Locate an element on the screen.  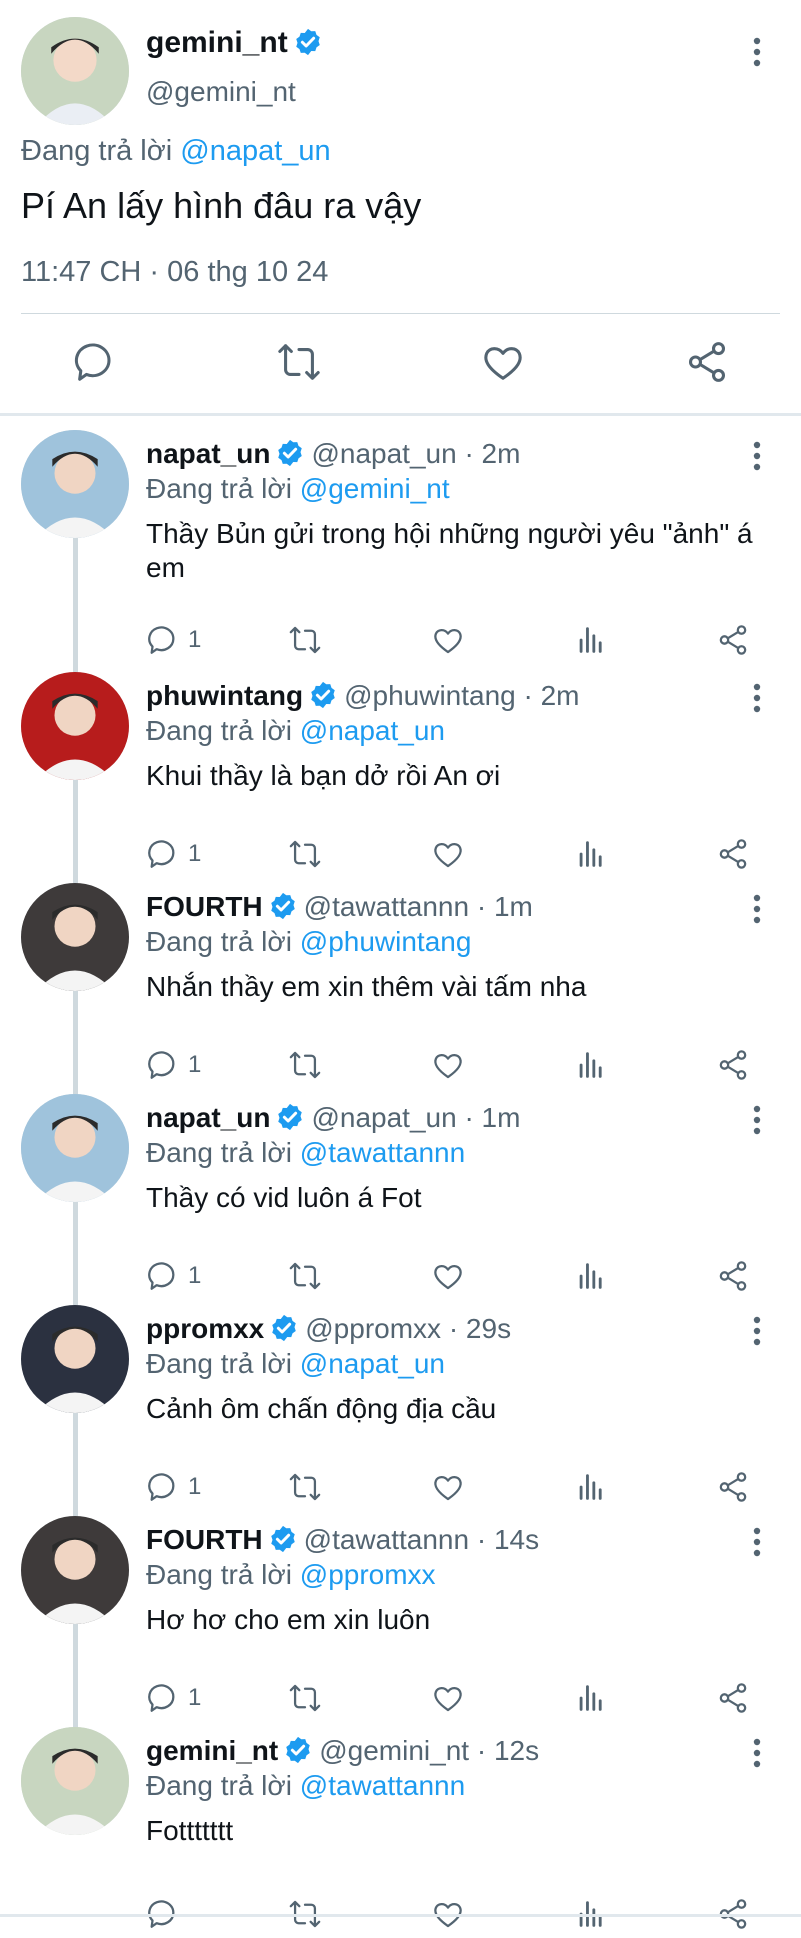
reply-count: 1 is located at coordinates (195, 1697).